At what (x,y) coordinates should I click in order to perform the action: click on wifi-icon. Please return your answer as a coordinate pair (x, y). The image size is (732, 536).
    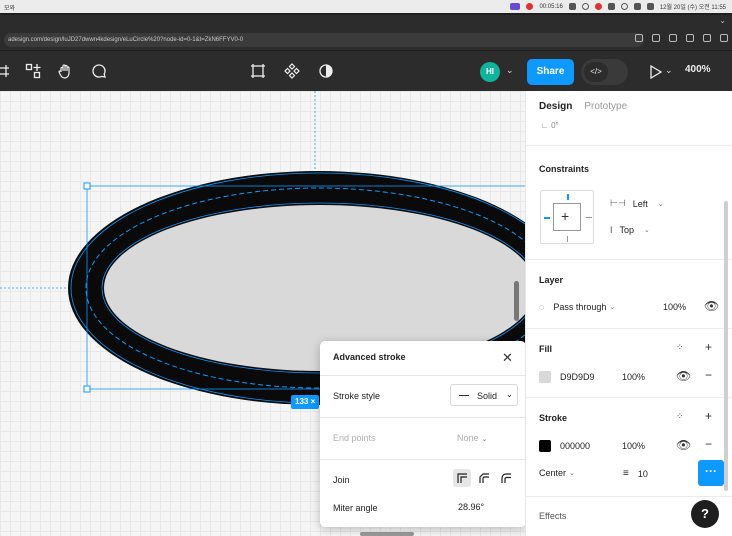
    Looking at the image, I should click on (624, 6).